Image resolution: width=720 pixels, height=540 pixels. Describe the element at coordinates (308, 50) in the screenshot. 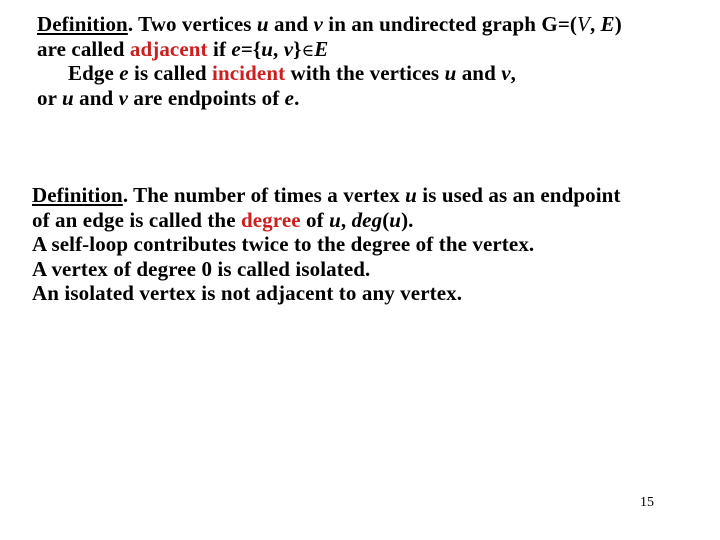

I see `element-of-symbol: ∈` at that location.